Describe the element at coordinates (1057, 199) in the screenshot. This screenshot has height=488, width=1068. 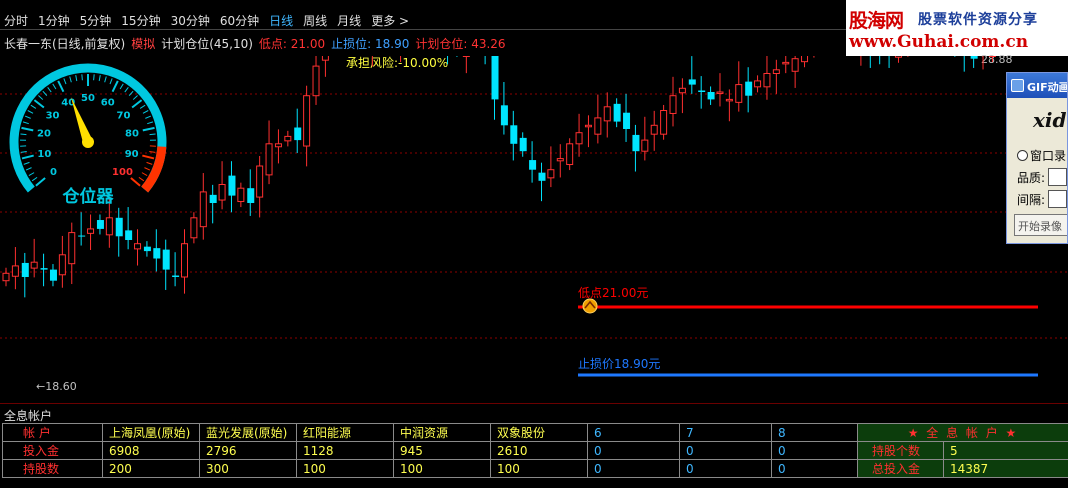
I see `interval-input` at that location.